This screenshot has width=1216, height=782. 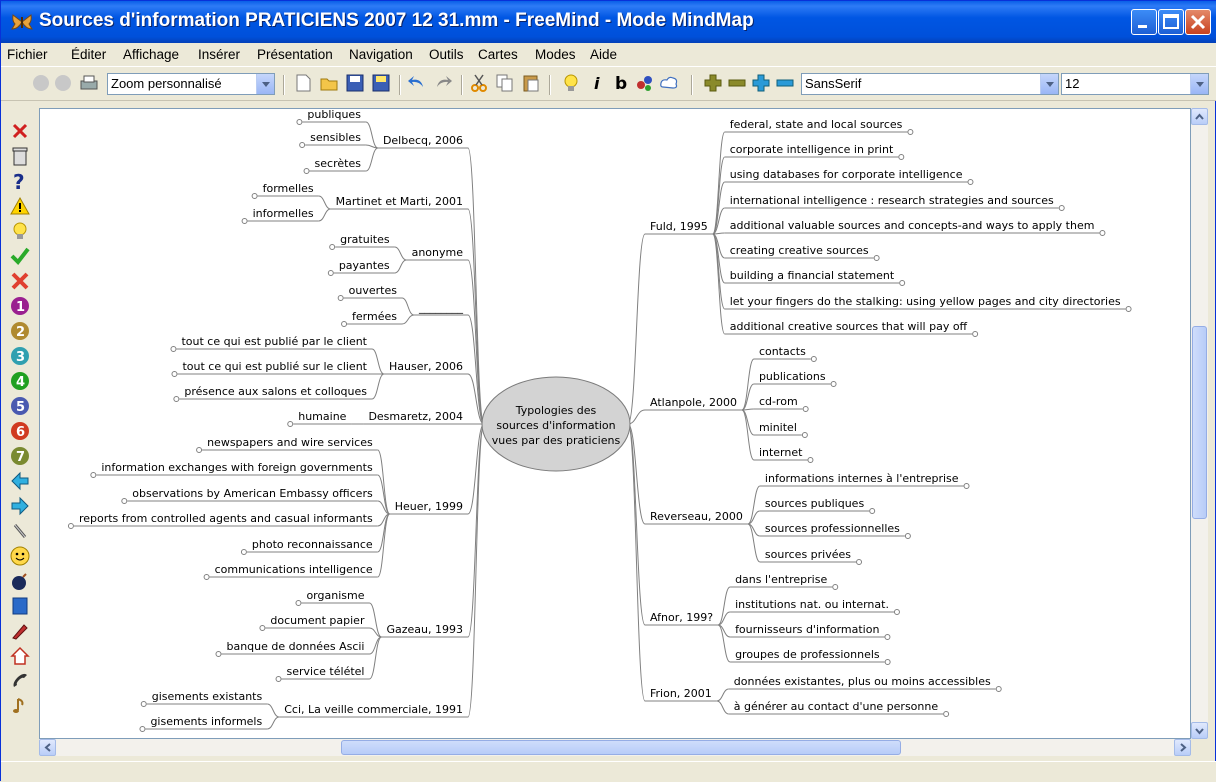 I want to click on menu-editer: Éditer, so click(x=88, y=54).